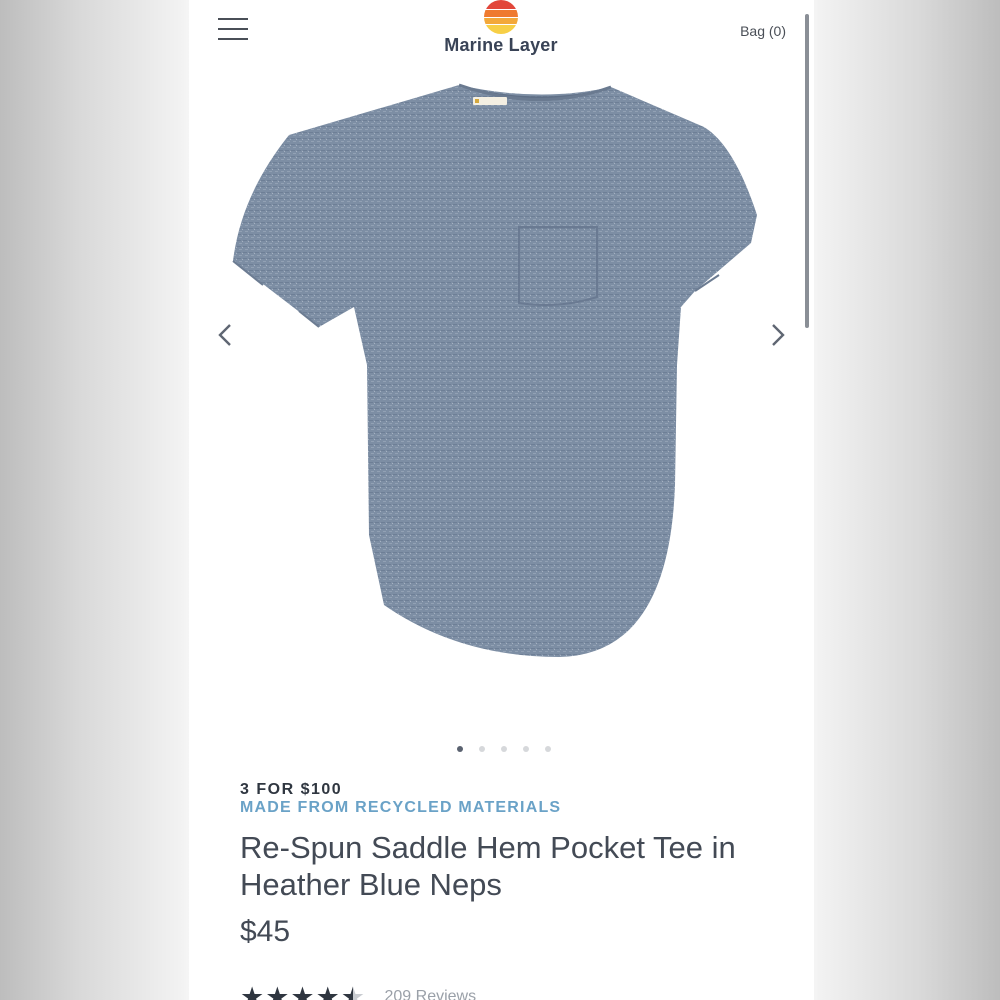  What do you see at coordinates (501, 17) in the screenshot?
I see `sunset-logo-icon` at bounding box center [501, 17].